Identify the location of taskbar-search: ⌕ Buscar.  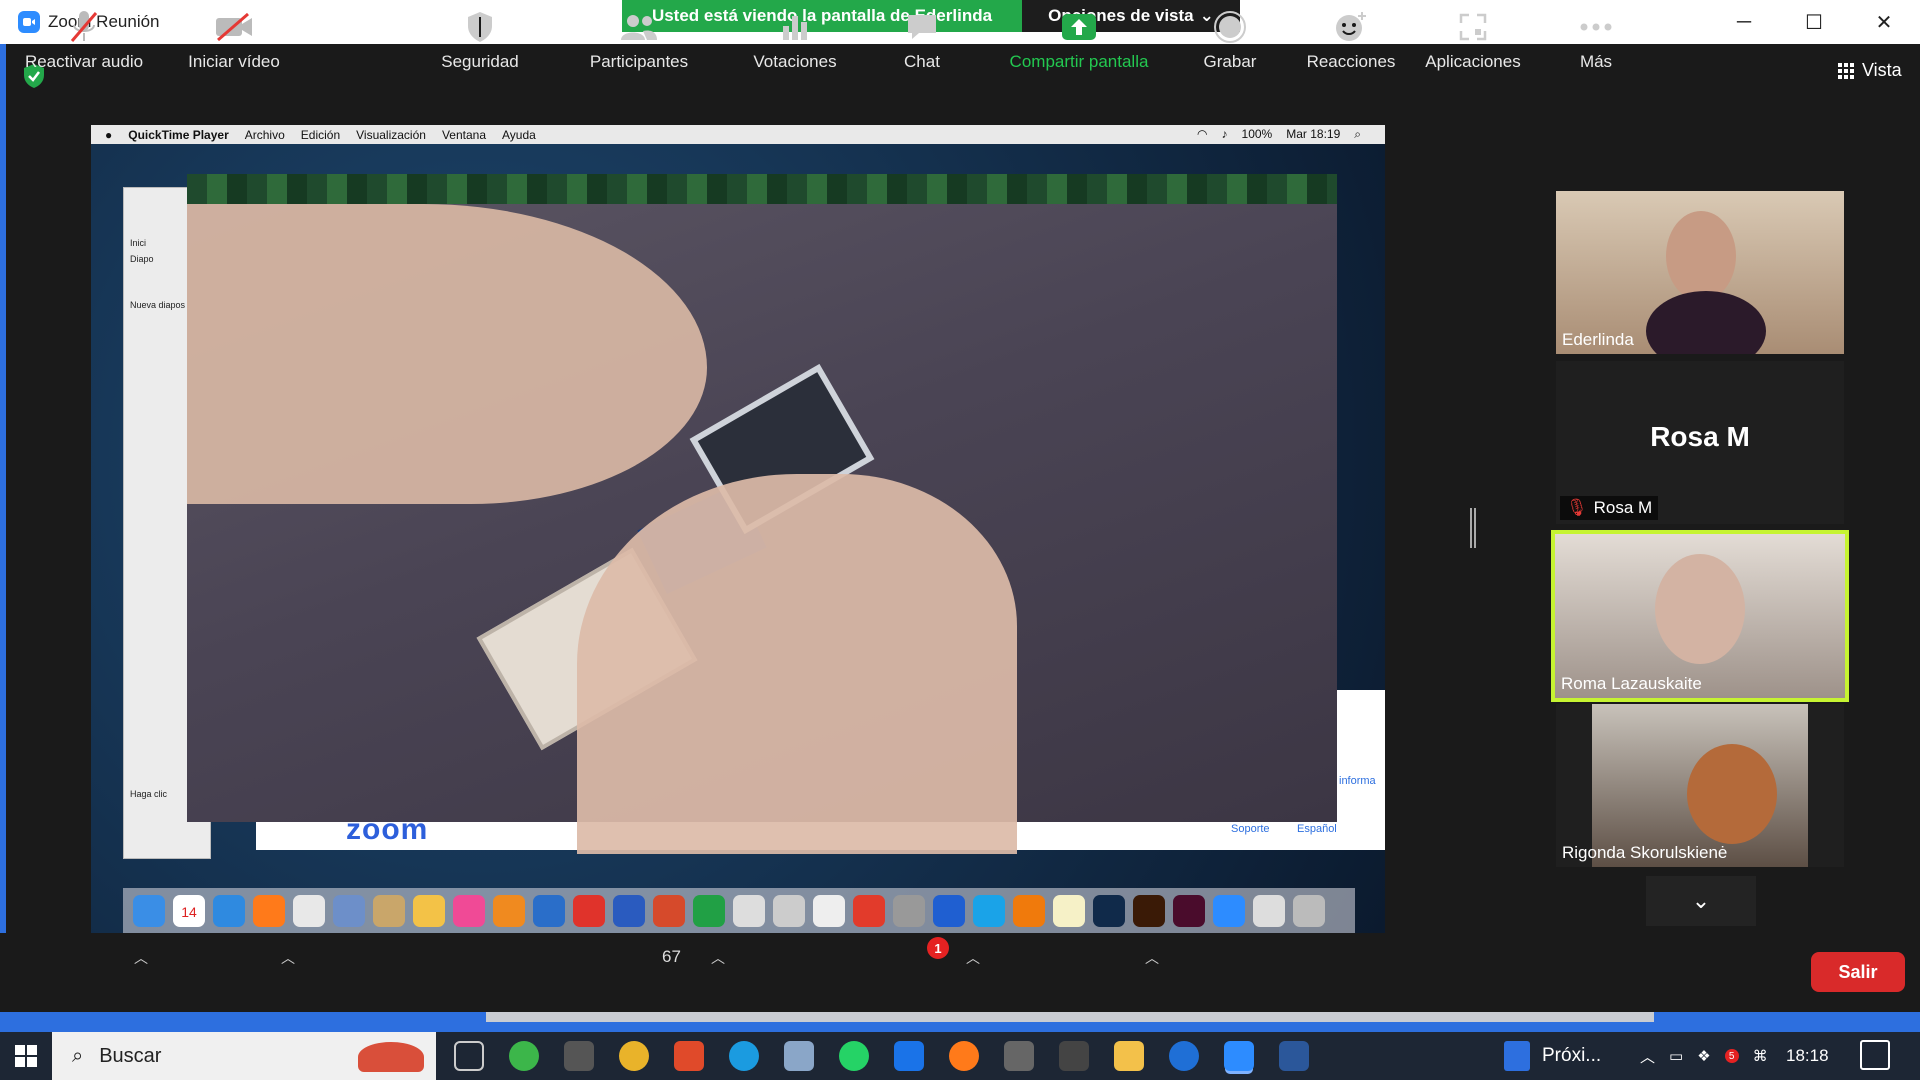
(244, 1056).